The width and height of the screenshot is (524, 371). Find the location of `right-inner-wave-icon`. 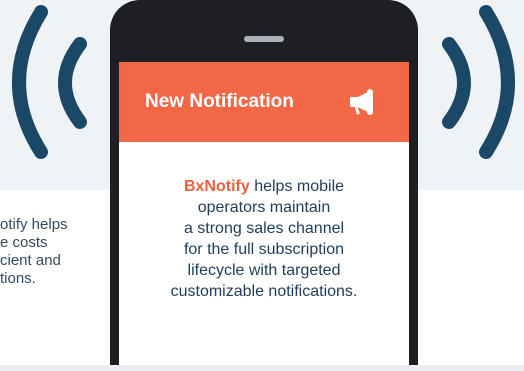

right-inner-wave-icon is located at coordinates (456, 83).